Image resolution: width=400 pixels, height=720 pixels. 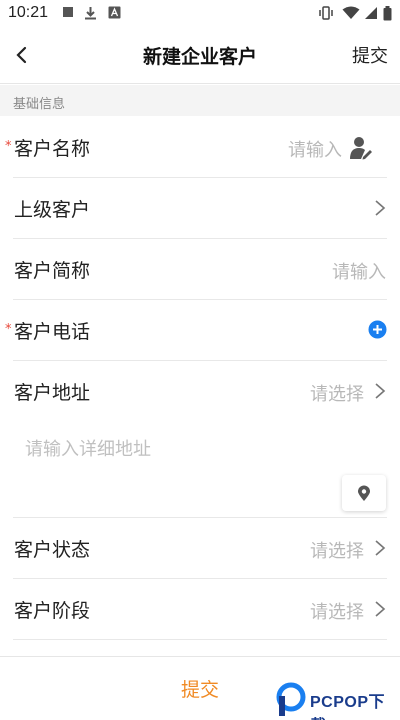 What do you see at coordinates (200, 330) in the screenshot?
I see `customer-phone-row: * 客户电话` at bounding box center [200, 330].